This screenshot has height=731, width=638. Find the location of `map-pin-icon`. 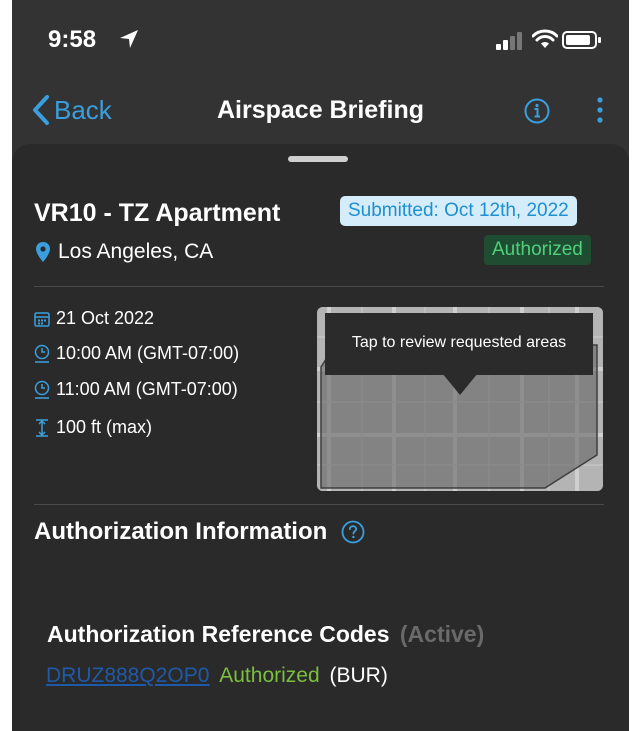

map-pin-icon is located at coordinates (43, 252).